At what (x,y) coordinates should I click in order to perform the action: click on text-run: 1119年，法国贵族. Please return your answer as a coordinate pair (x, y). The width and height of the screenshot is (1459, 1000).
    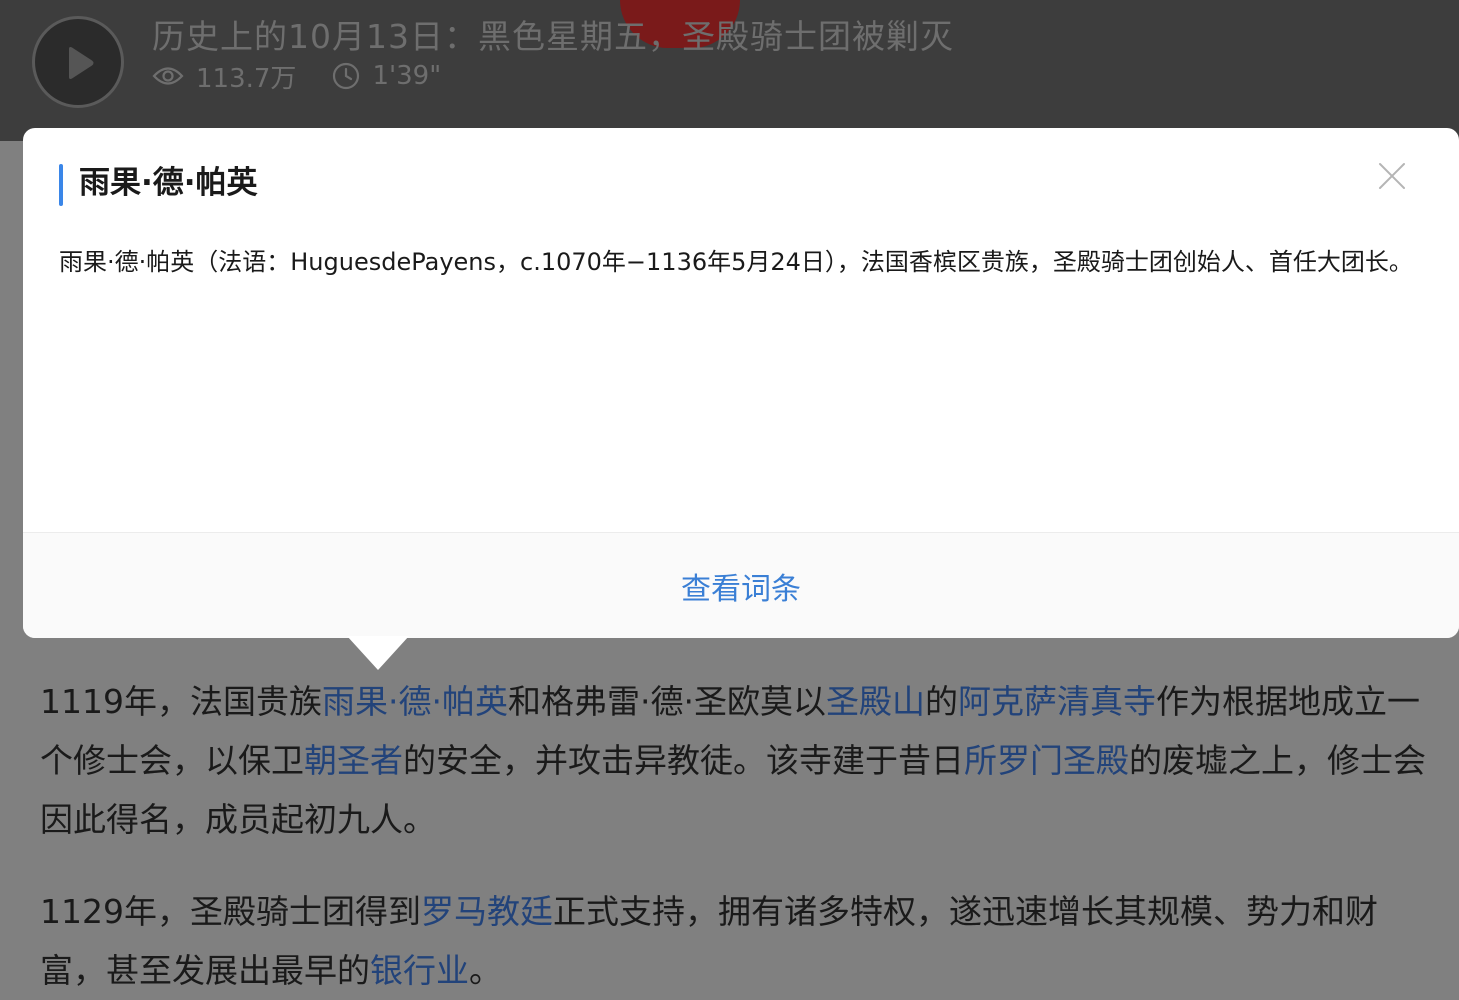
    Looking at the image, I should click on (181, 701).